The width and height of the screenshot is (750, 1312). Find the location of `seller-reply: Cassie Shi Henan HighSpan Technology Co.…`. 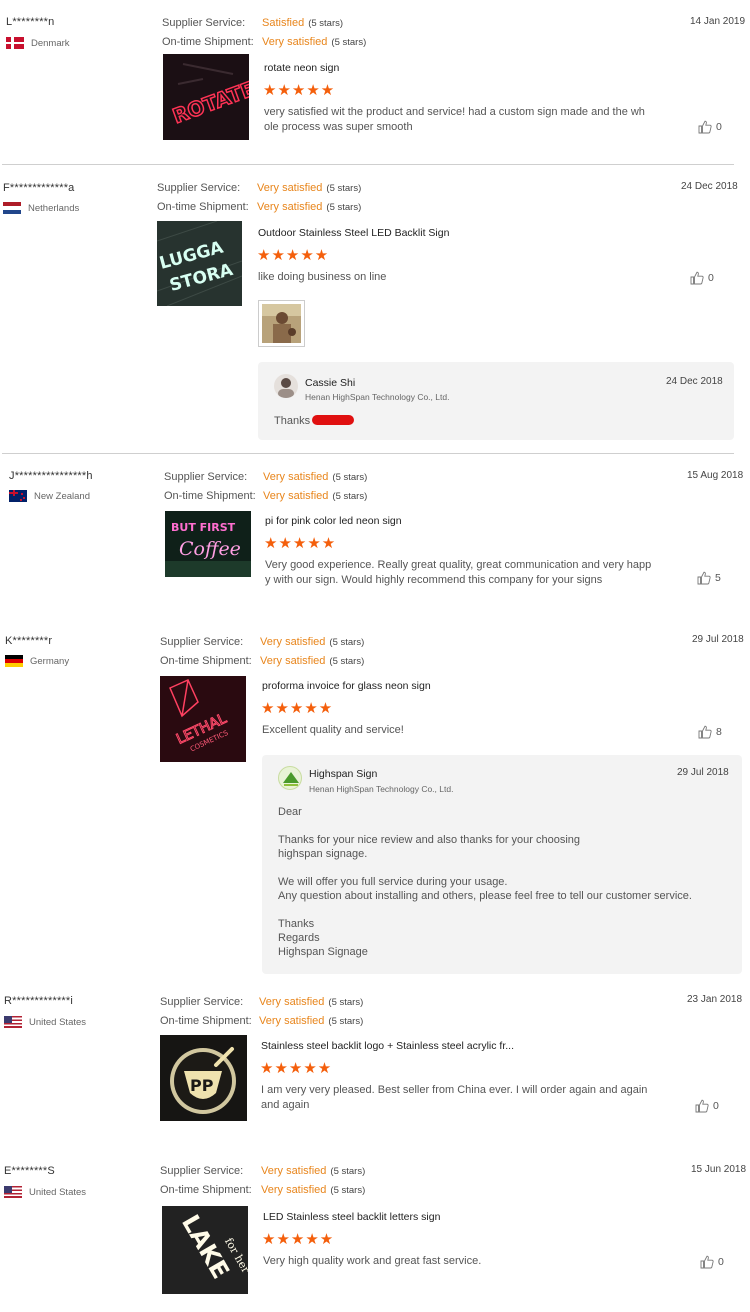

seller-reply: Cassie Shi Henan HighSpan Technology Co.… is located at coordinates (496, 401).